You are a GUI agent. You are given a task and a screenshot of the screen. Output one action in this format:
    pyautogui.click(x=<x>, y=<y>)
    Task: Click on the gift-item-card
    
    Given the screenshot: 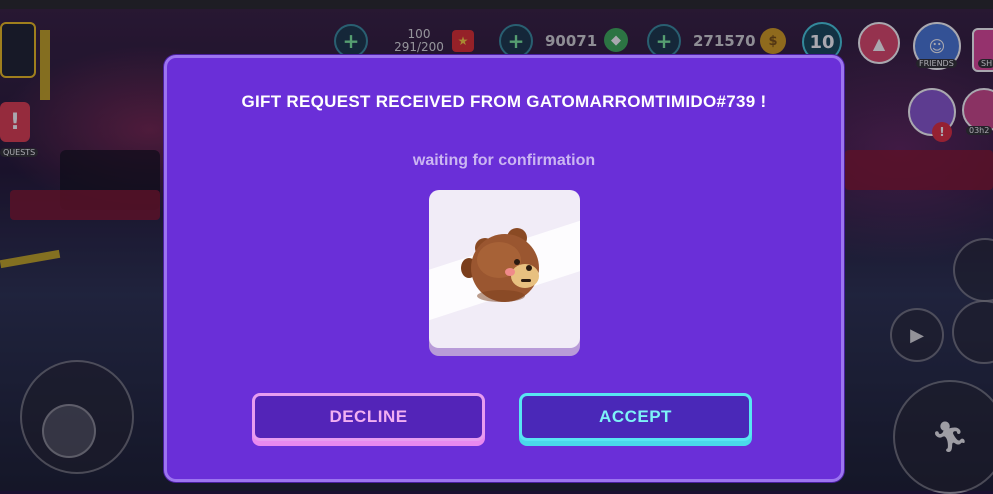 What is the action you would take?
    pyautogui.click(x=504, y=269)
    